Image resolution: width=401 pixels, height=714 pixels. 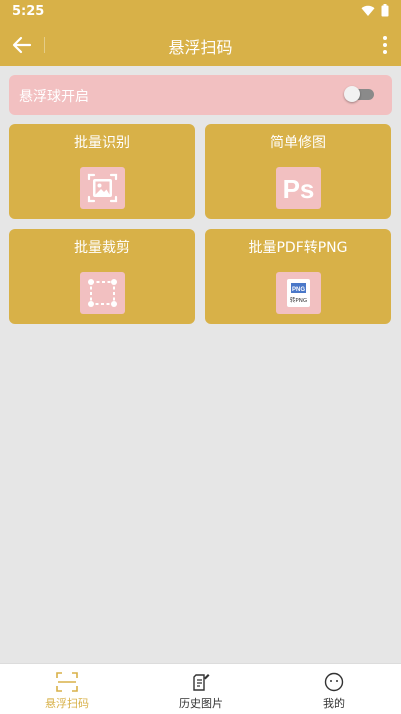 What do you see at coordinates (385, 10) in the screenshot?
I see `battery-icon` at bounding box center [385, 10].